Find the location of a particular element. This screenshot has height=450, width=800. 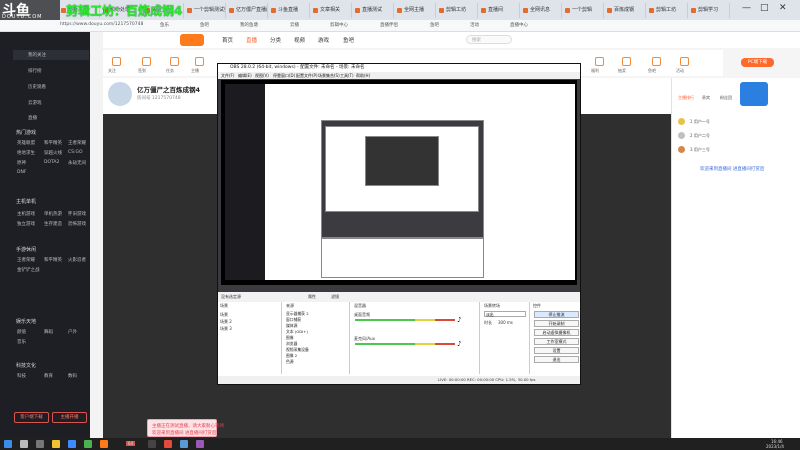

pc-download-button: PC端下载 is located at coordinates (757, 62).